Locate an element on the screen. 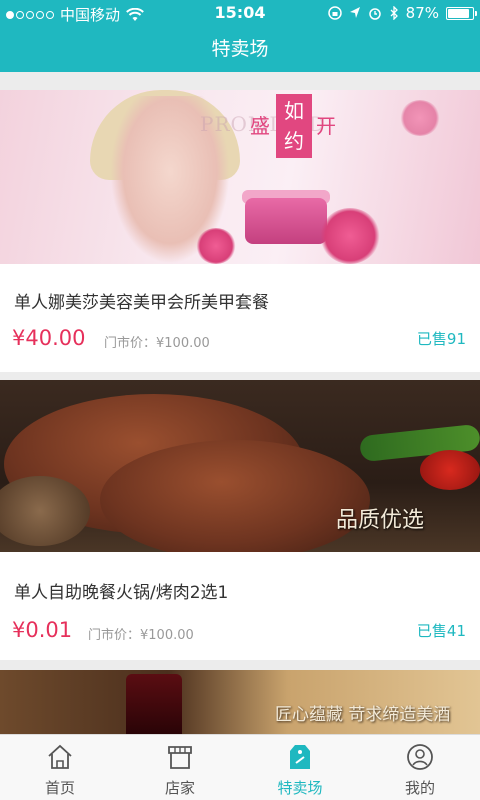 This screenshot has height=800, width=480. tab-store: 店家 is located at coordinates (180, 767).